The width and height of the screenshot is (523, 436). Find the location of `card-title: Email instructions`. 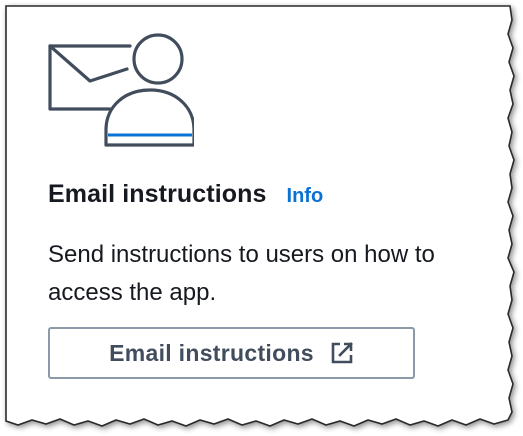

card-title: Email instructions is located at coordinates (157, 194).